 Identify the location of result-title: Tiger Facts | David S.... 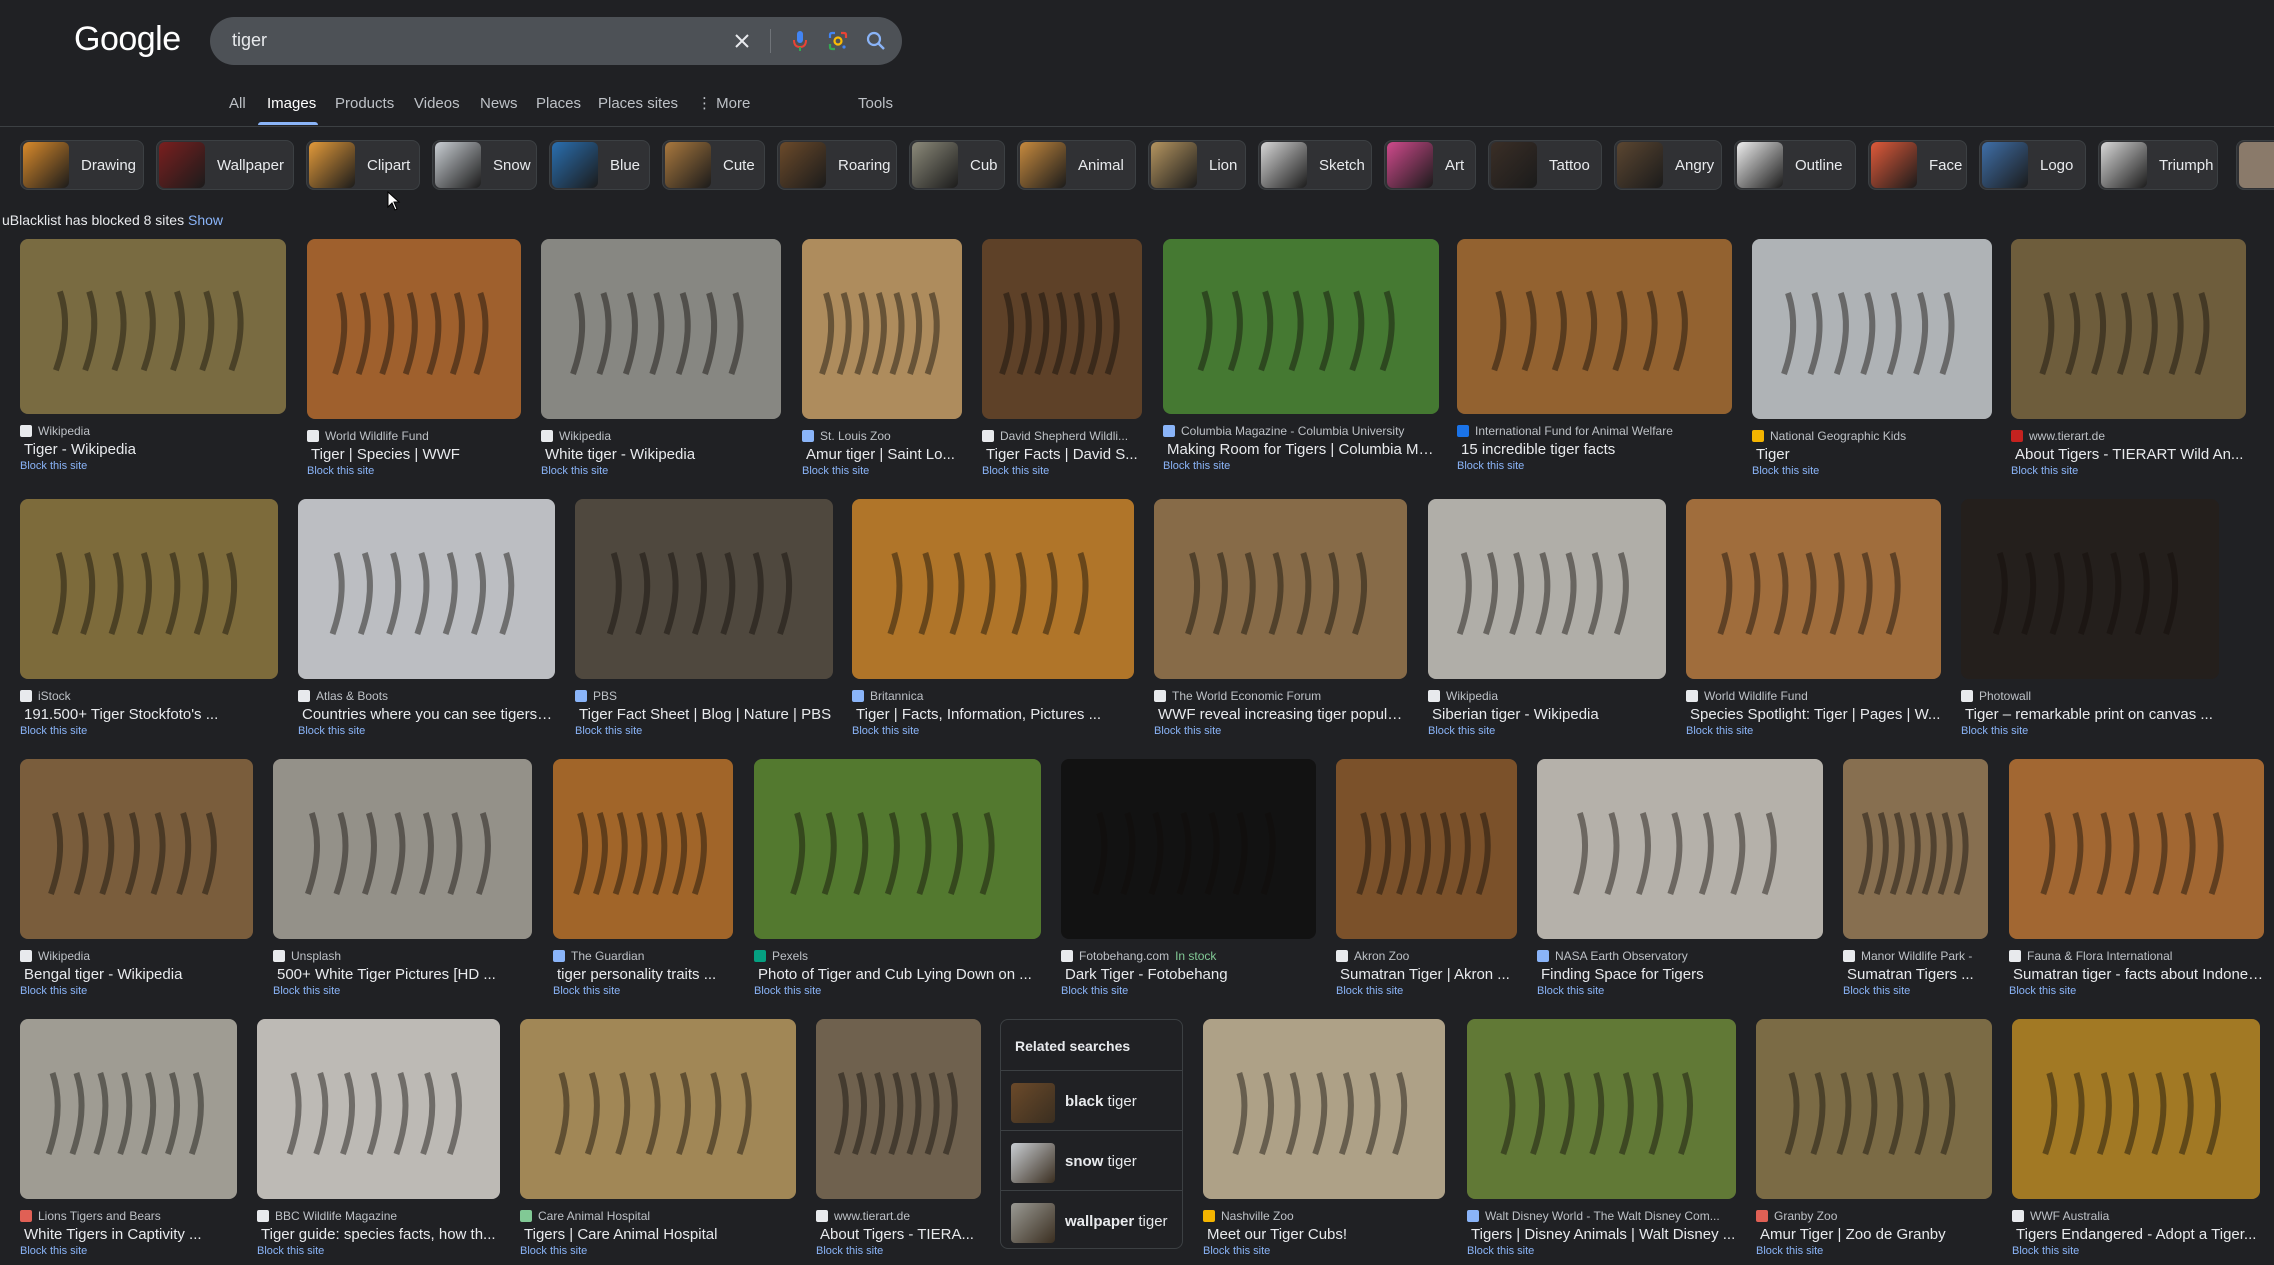
(1064, 454).